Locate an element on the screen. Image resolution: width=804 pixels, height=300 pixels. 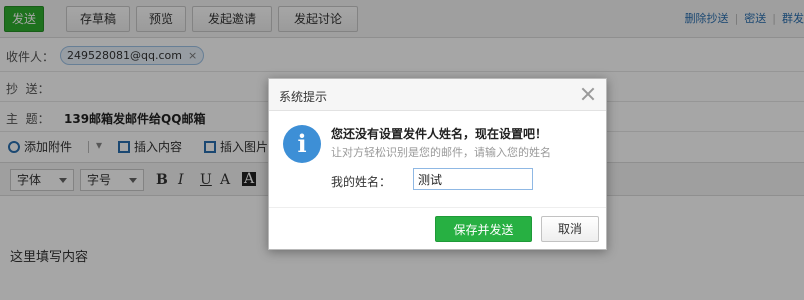
dialog-footer: 保存并发送 取消 is located at coordinates (437, 228).